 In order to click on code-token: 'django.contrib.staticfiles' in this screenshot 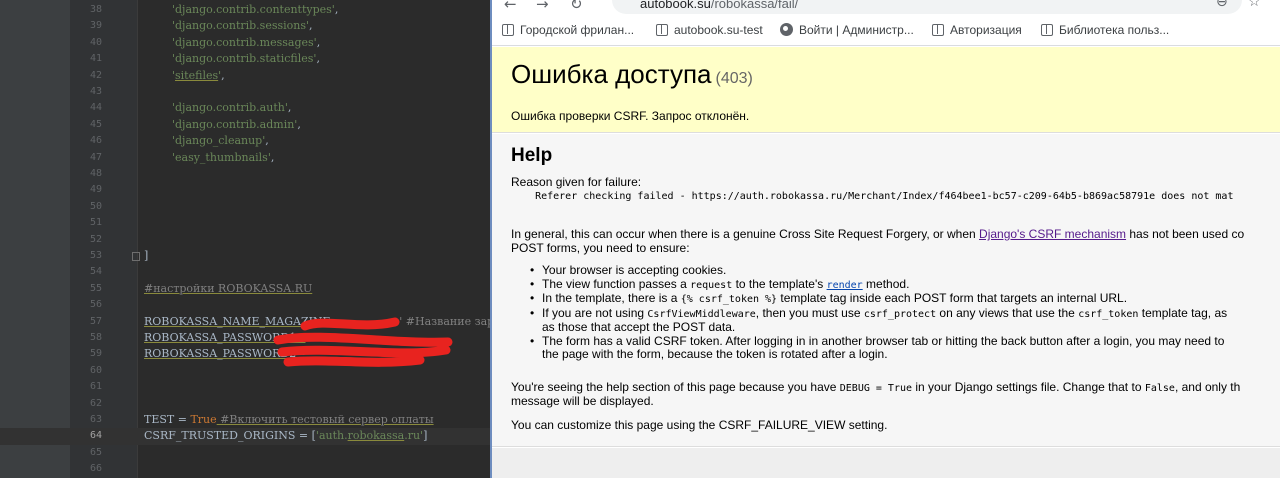, I will do `click(244, 59)`.